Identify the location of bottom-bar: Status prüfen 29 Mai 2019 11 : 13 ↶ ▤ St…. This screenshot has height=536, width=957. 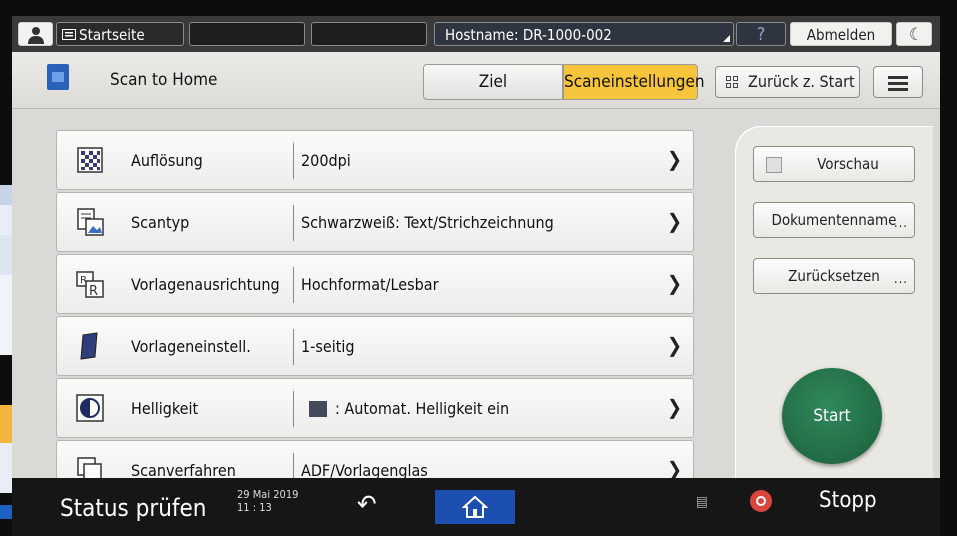
(476, 507).